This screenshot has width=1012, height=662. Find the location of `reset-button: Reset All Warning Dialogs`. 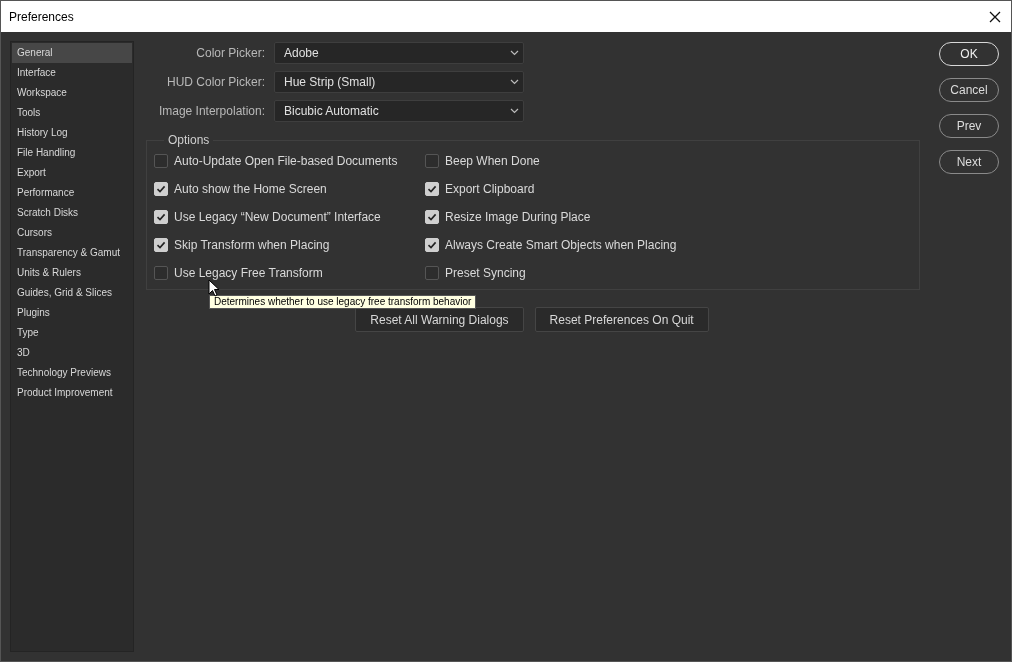

reset-button: Reset All Warning Dialogs is located at coordinates (439, 319).